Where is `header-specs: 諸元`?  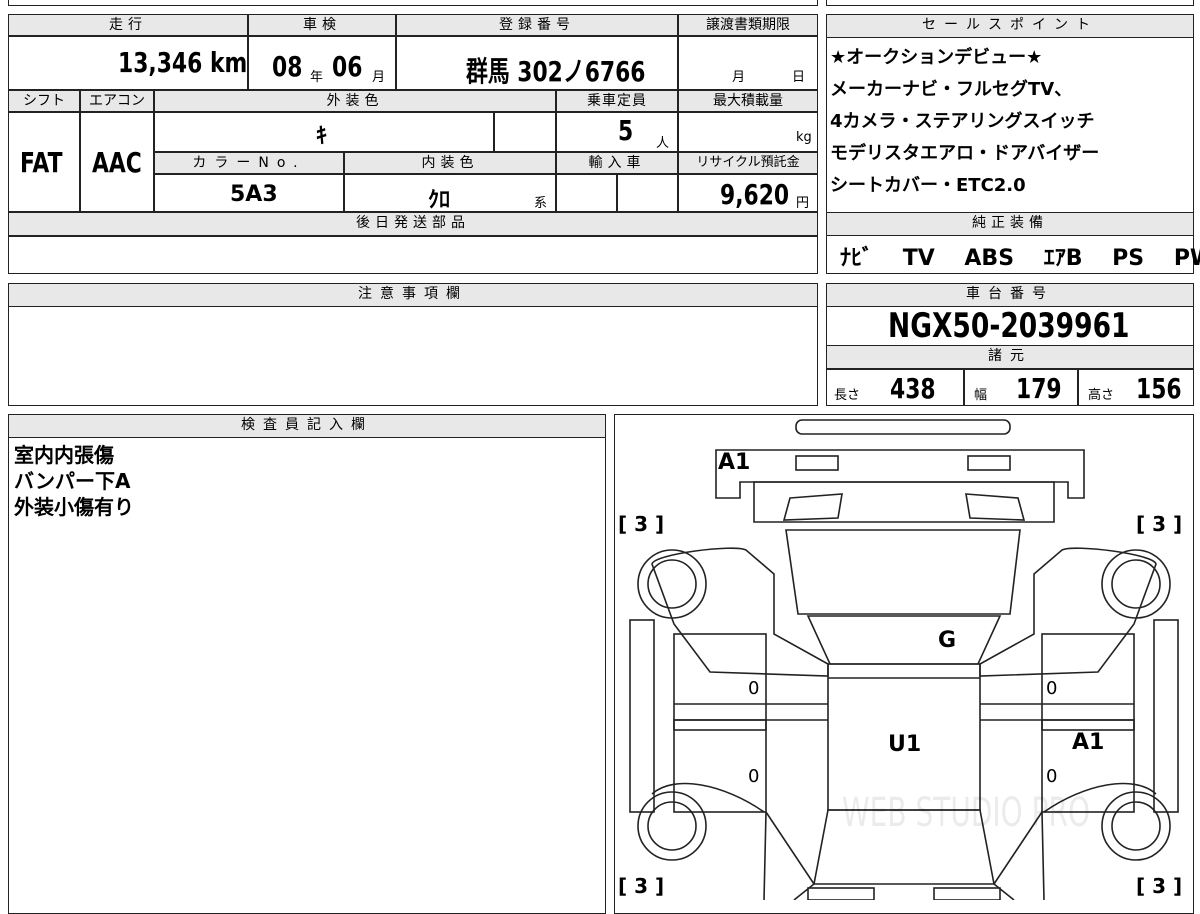
header-specs: 諸元 is located at coordinates (1010, 357).